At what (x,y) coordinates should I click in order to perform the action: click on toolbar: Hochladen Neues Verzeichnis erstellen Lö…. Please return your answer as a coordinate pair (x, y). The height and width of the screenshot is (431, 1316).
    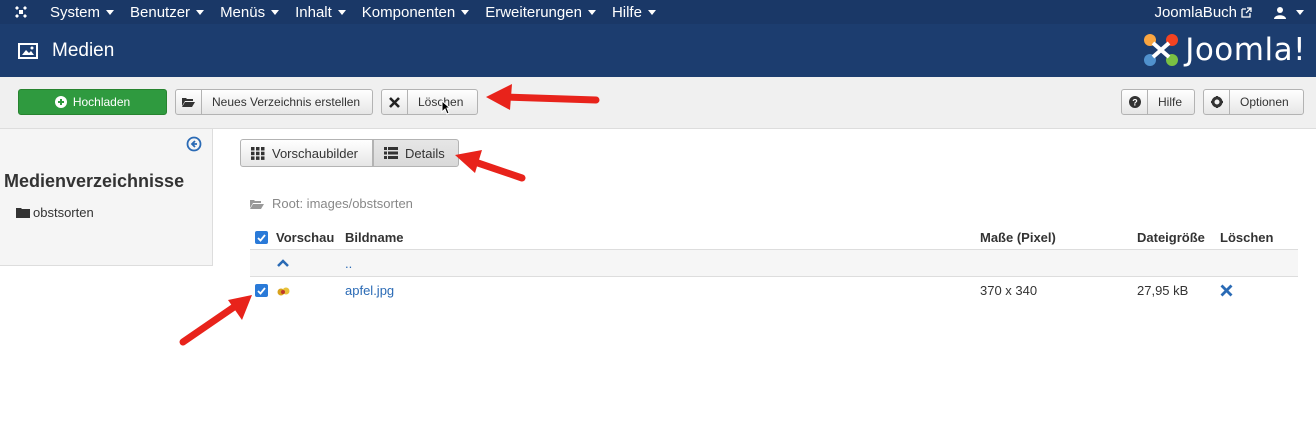
    Looking at the image, I should click on (658, 103).